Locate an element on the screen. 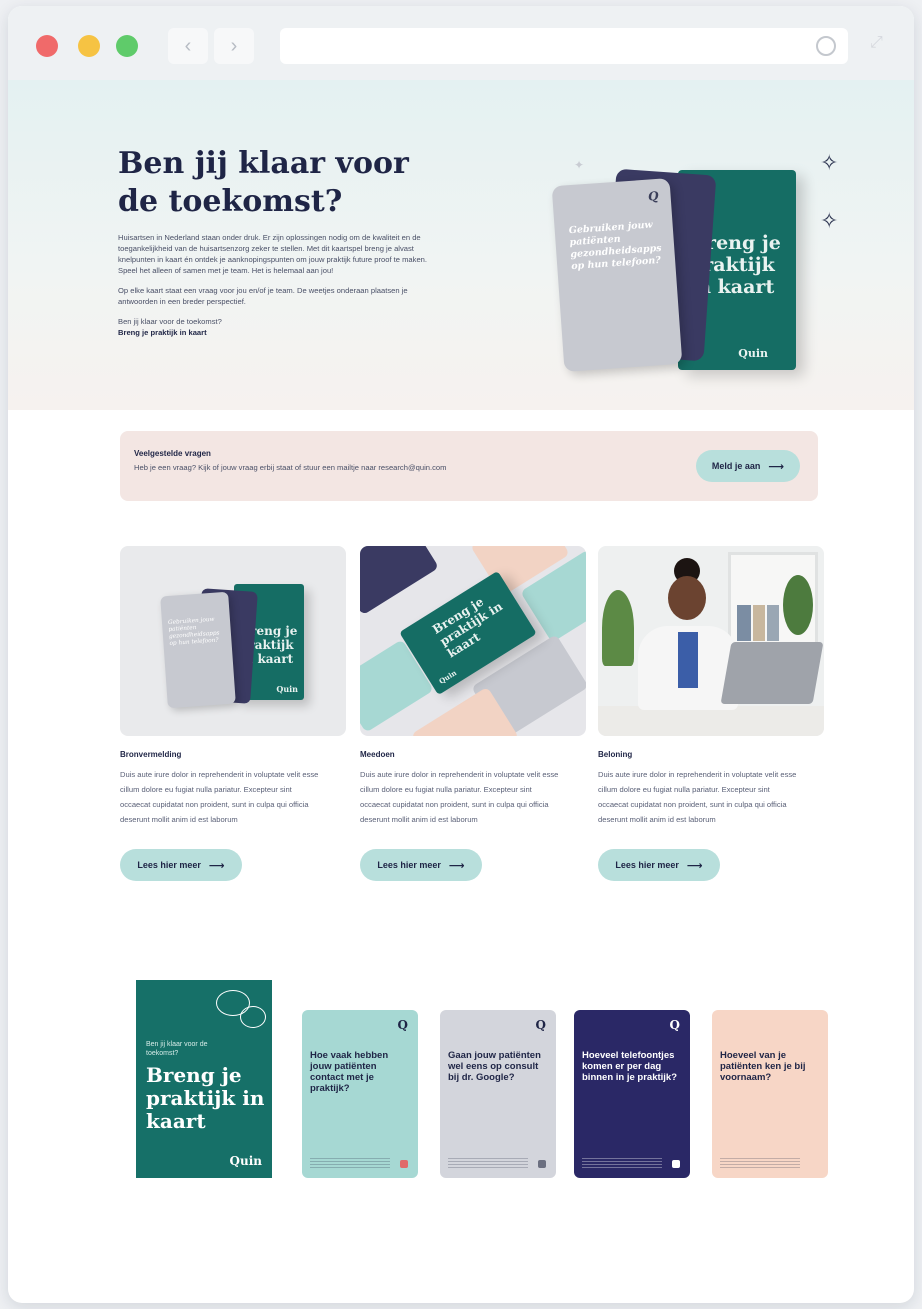 This screenshot has height=1309, width=922. browser-toolbar: ‹ › ⤢ is located at coordinates (461, 43).